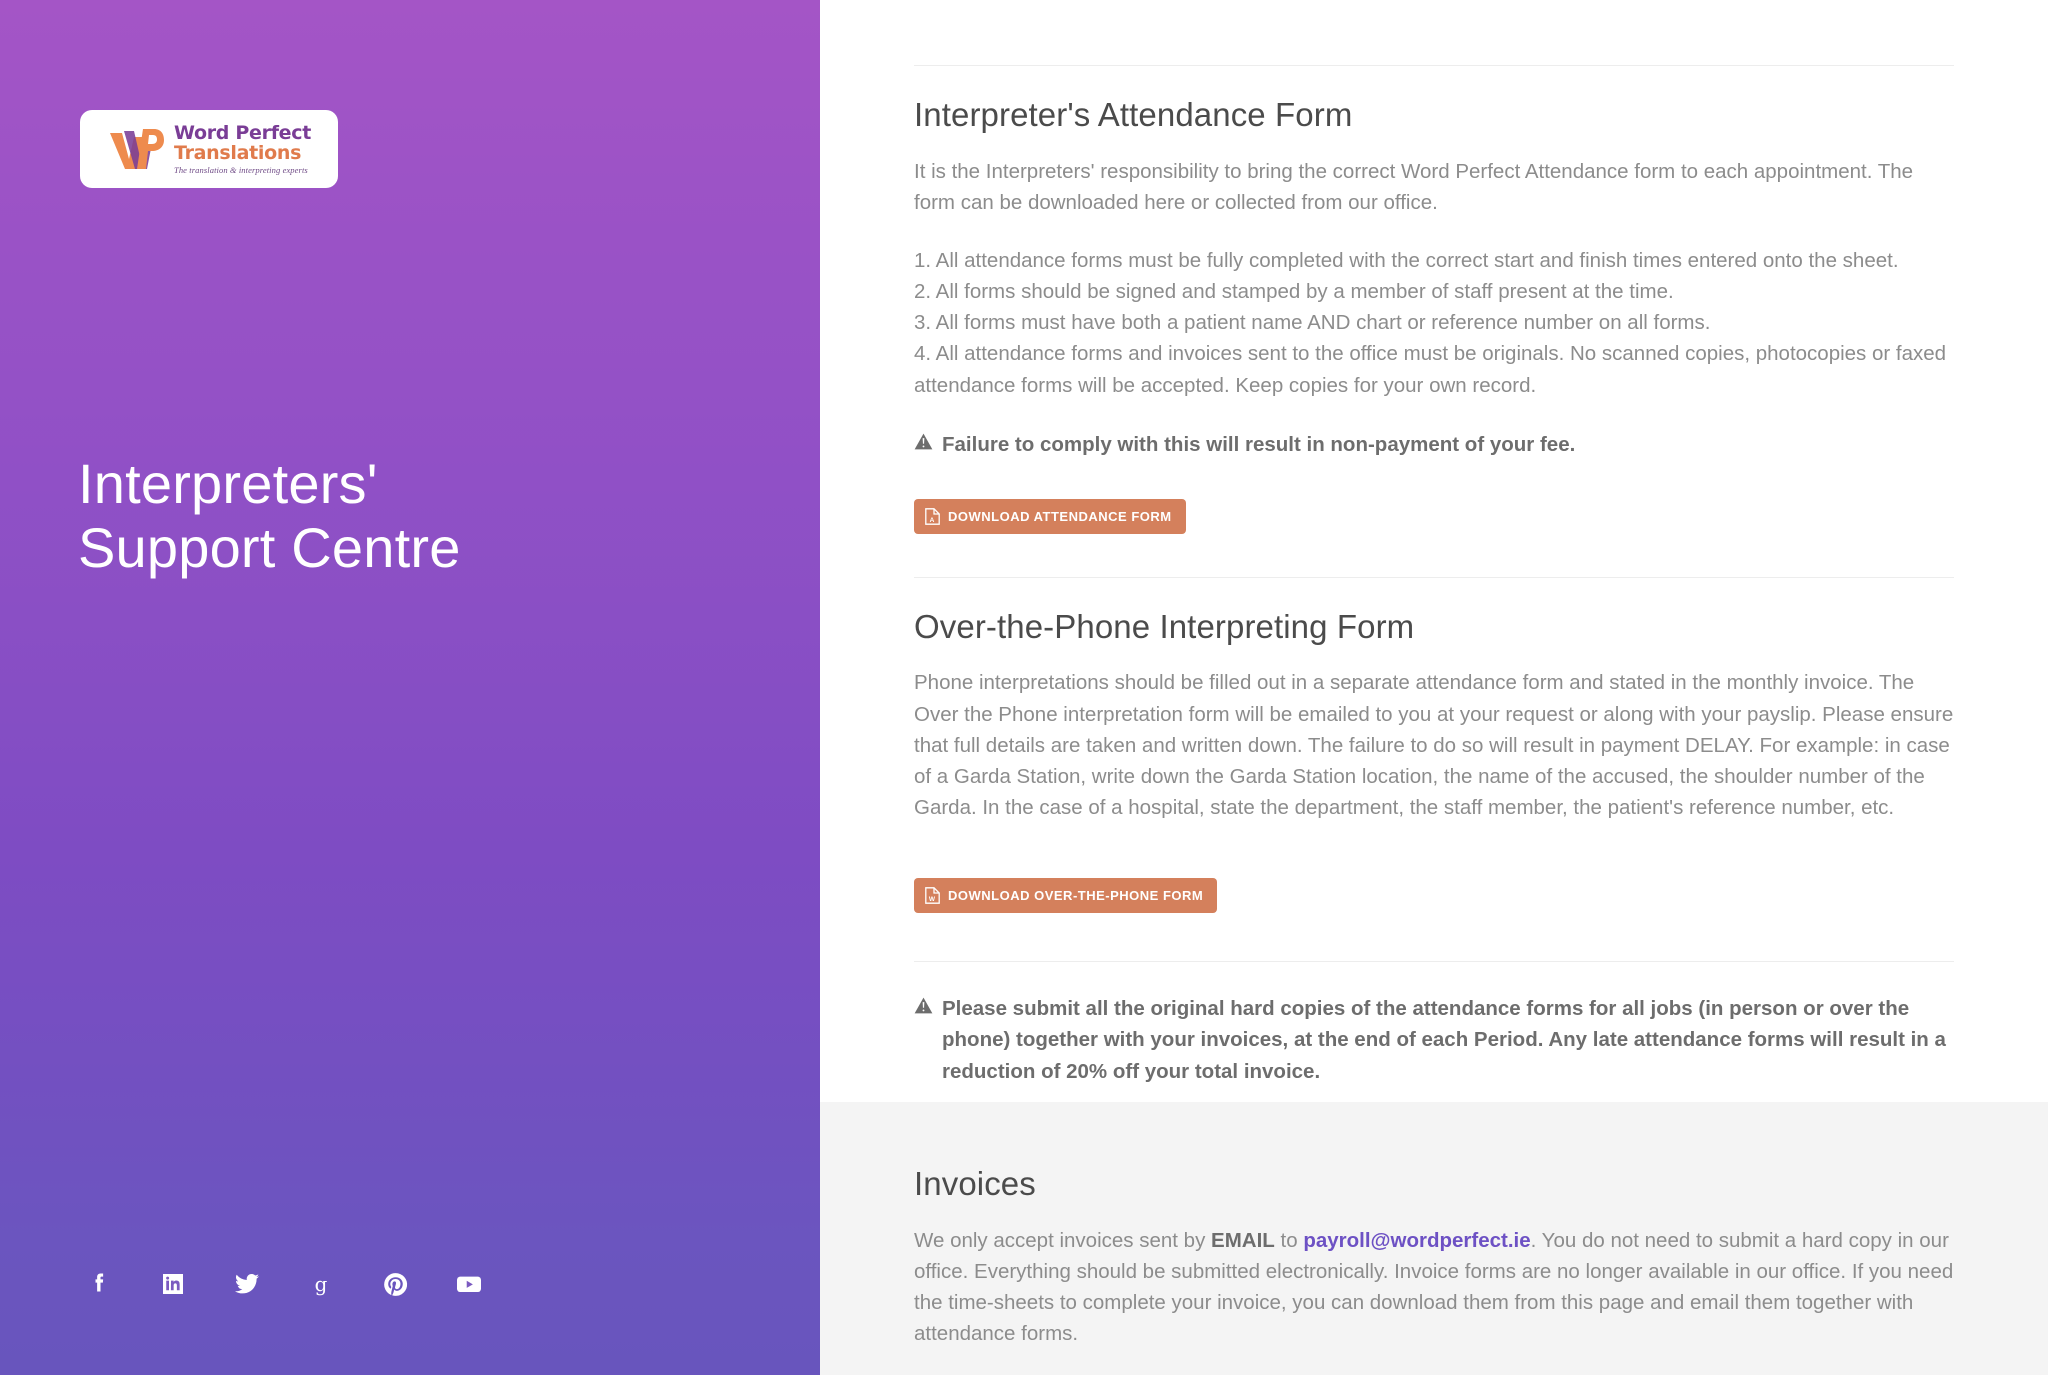  I want to click on svg-text: A, so click(932, 520).